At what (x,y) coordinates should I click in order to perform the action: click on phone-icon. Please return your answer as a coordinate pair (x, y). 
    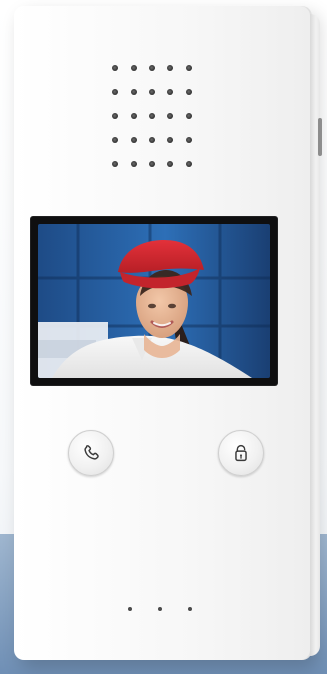
    Looking at the image, I should click on (91, 452).